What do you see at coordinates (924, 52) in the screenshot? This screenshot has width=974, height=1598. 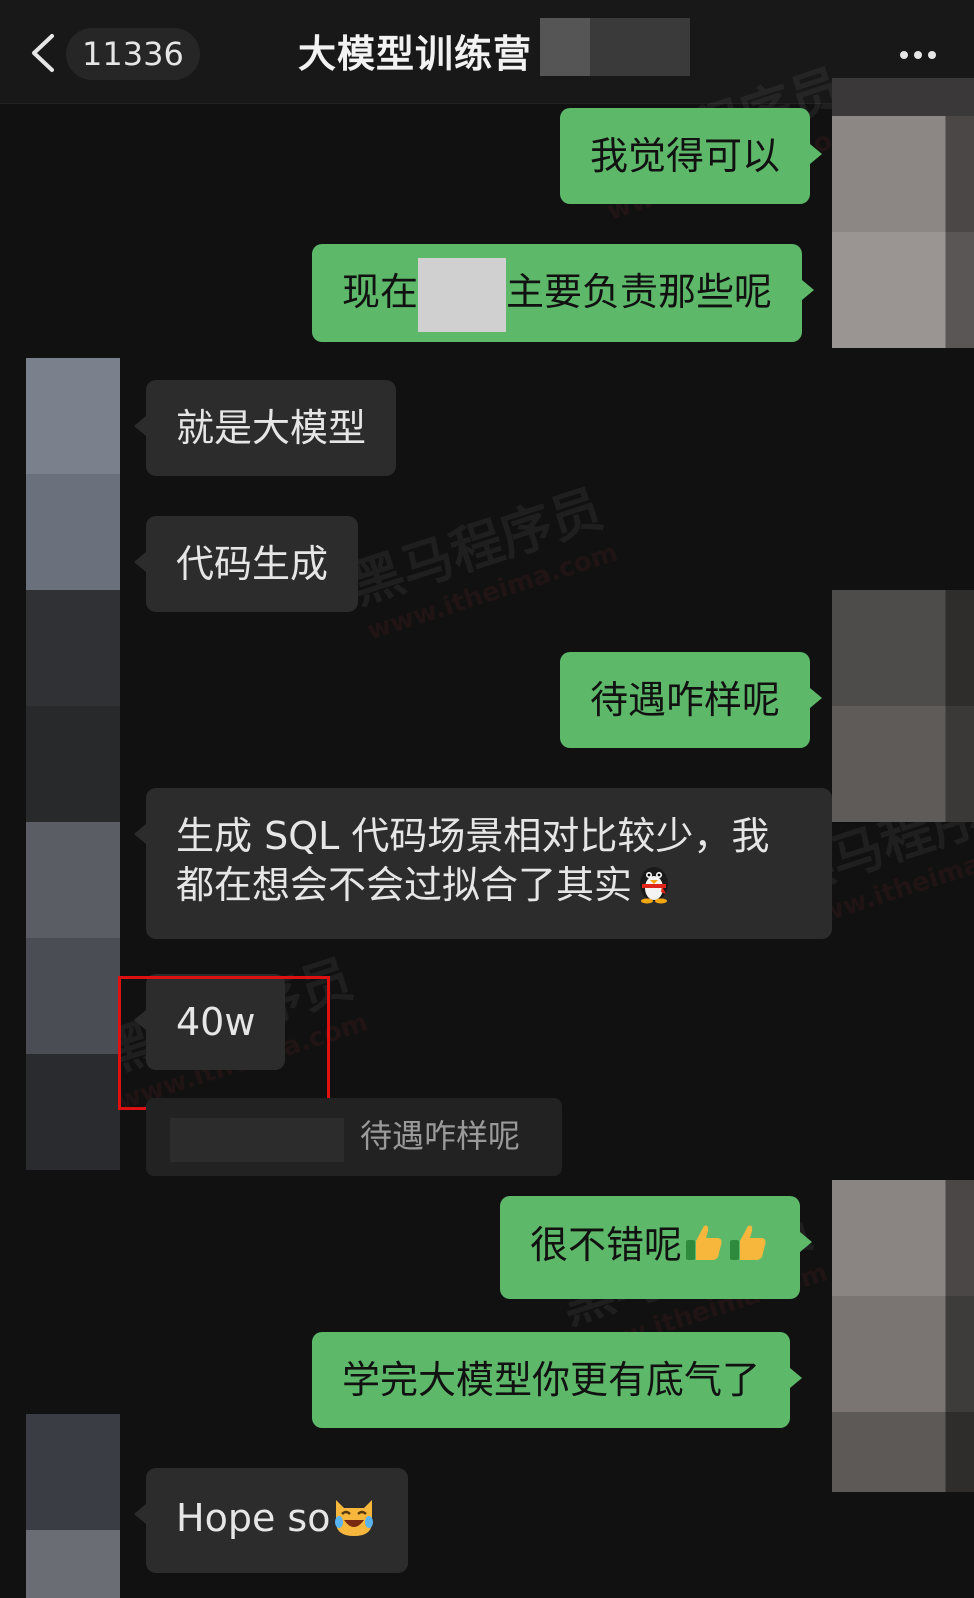 I see `more-options-button` at bounding box center [924, 52].